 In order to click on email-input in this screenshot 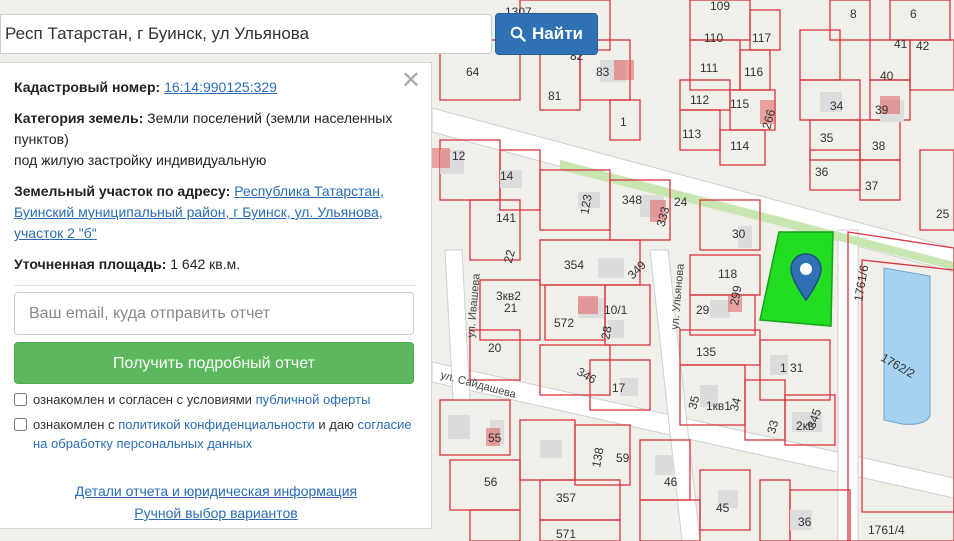, I will do `click(214, 313)`.